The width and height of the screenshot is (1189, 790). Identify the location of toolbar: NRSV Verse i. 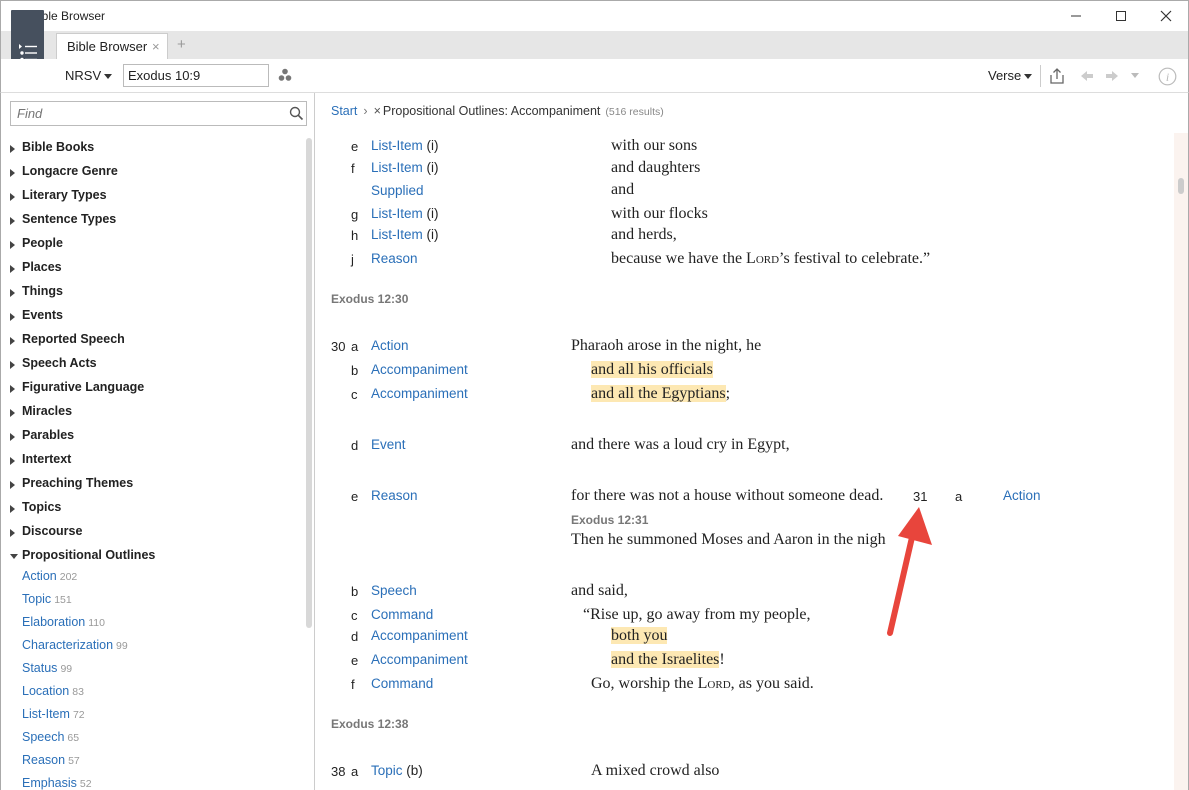
(594, 76).